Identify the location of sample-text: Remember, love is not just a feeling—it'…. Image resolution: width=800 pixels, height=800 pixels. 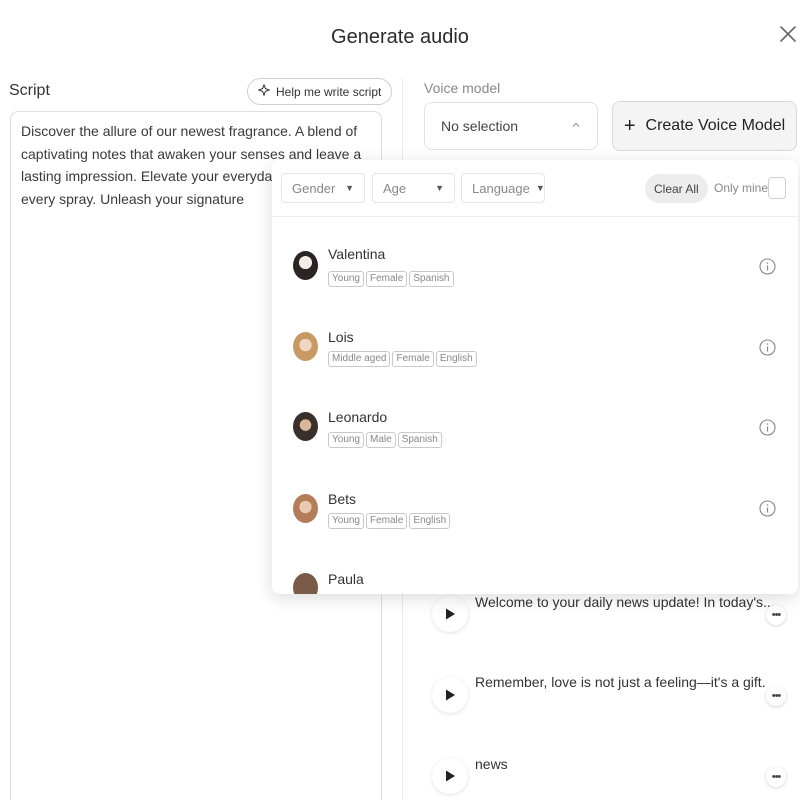
(620, 682).